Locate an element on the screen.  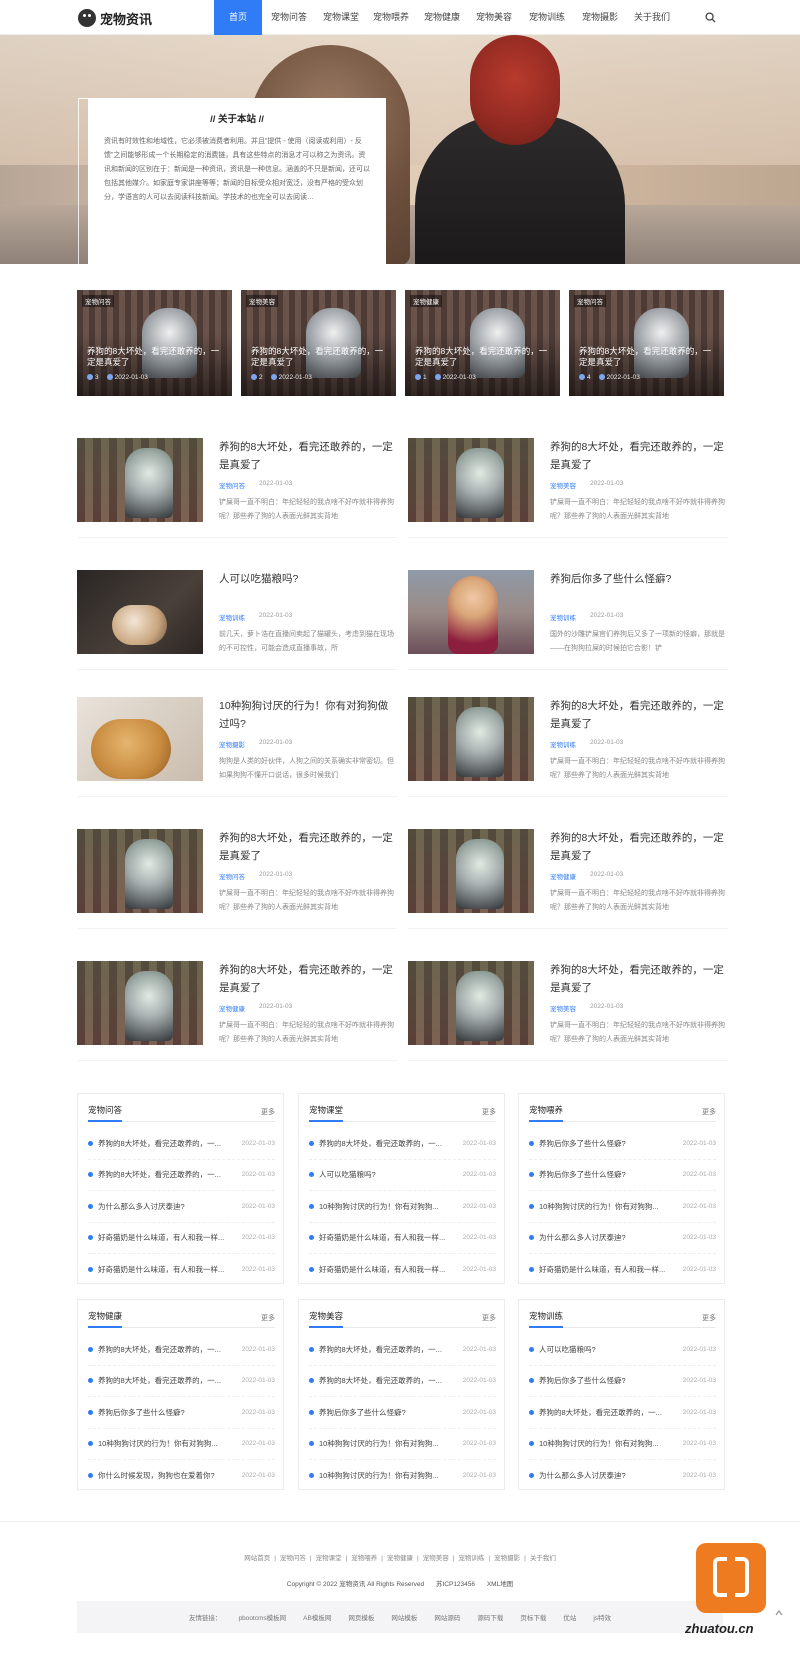
list-item-title: 为什么那么多人讨厌泰迪? is located at coordinates (167, 1206).